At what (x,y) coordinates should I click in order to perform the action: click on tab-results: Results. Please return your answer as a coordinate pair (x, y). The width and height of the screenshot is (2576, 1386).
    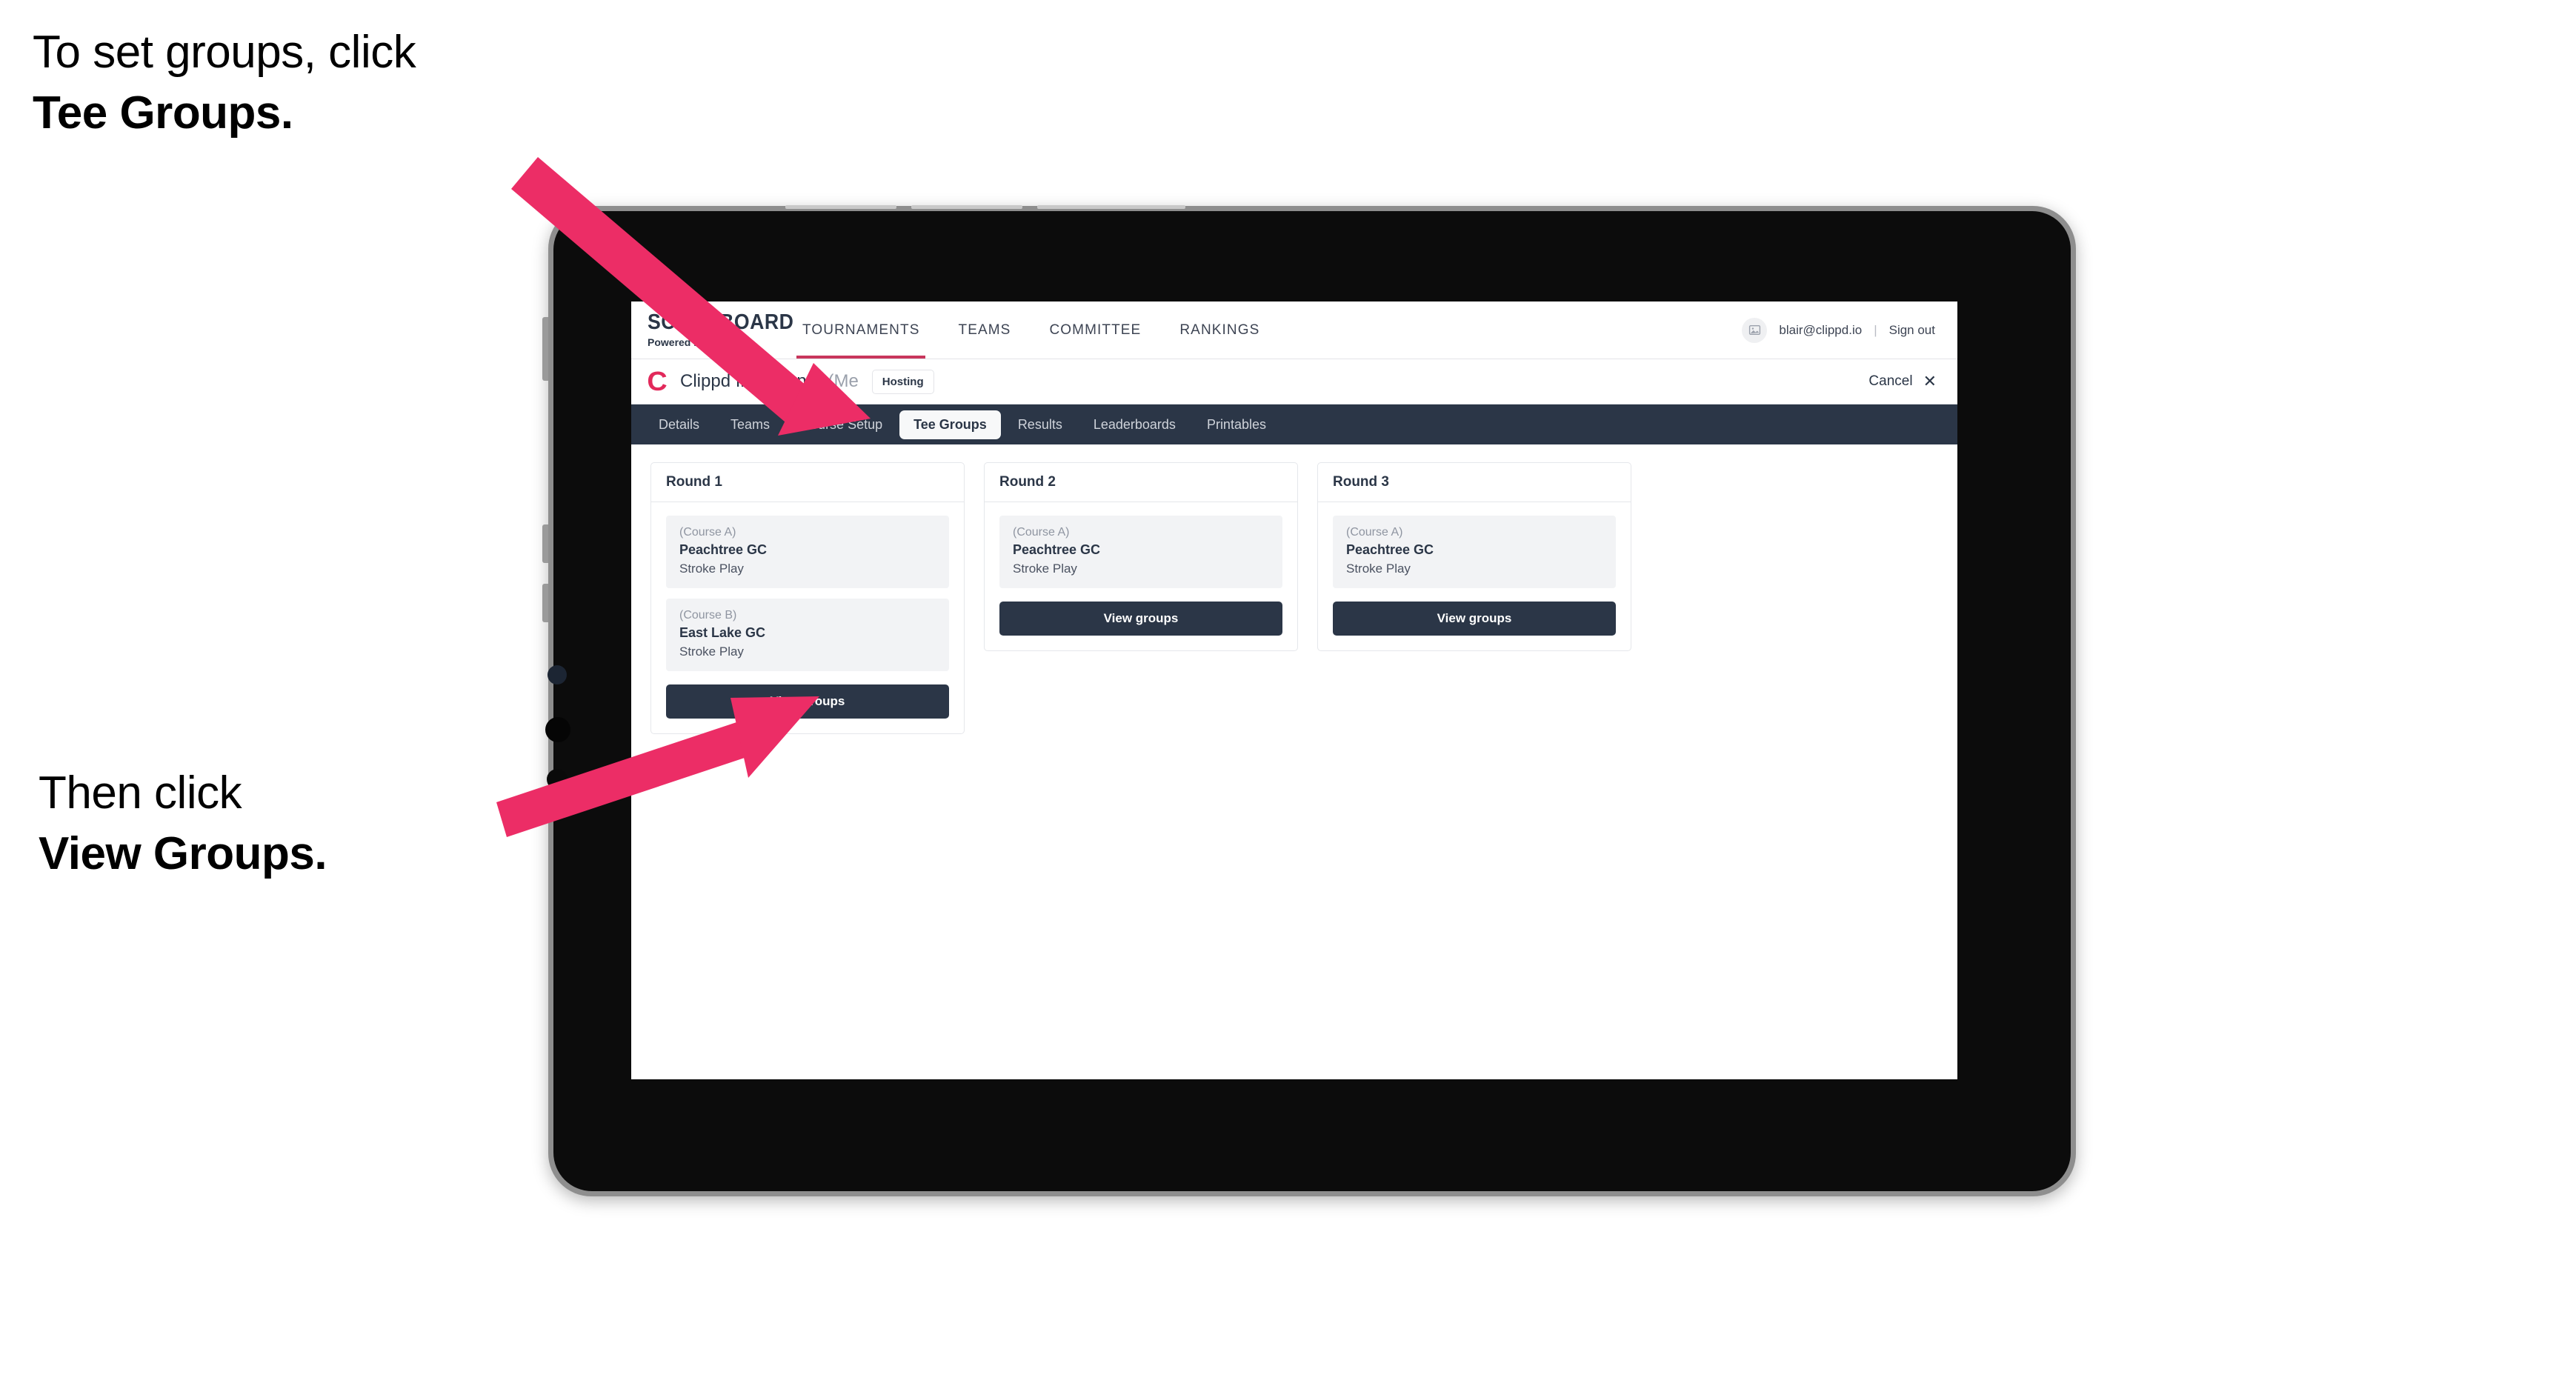
    Looking at the image, I should click on (1040, 425).